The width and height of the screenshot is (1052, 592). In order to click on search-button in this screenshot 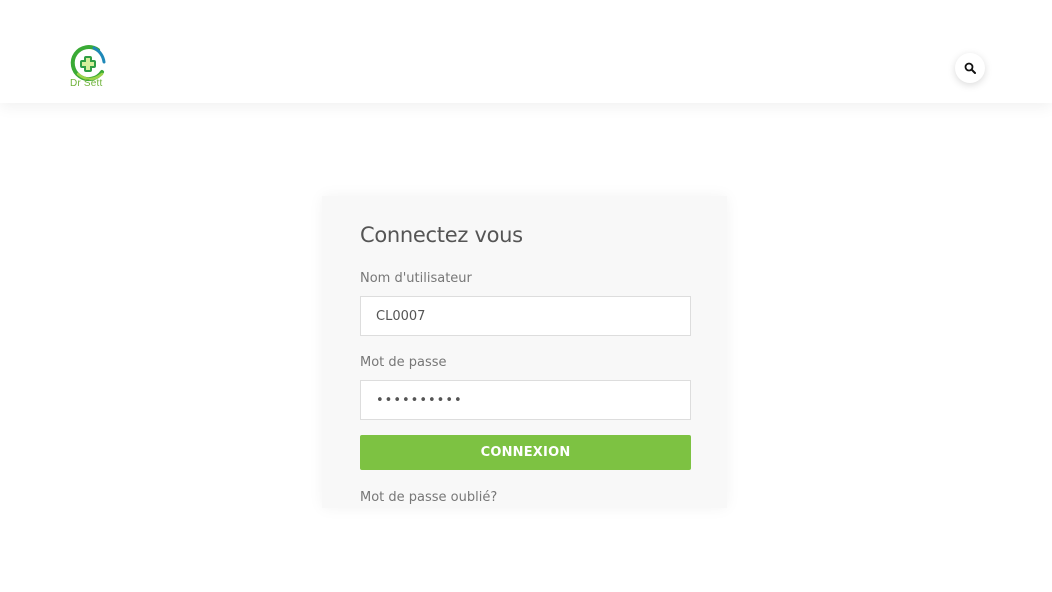, I will do `click(970, 68)`.